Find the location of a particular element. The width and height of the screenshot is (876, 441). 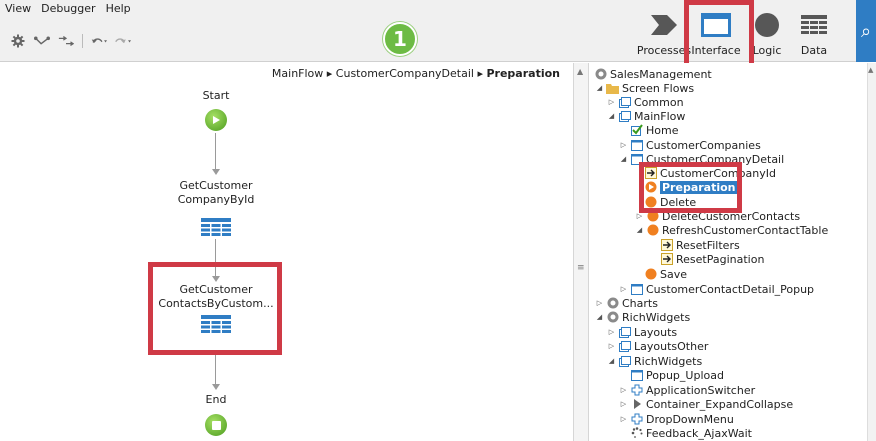

tree-item-resetfilters: ResetFilters is located at coordinates (700, 245).